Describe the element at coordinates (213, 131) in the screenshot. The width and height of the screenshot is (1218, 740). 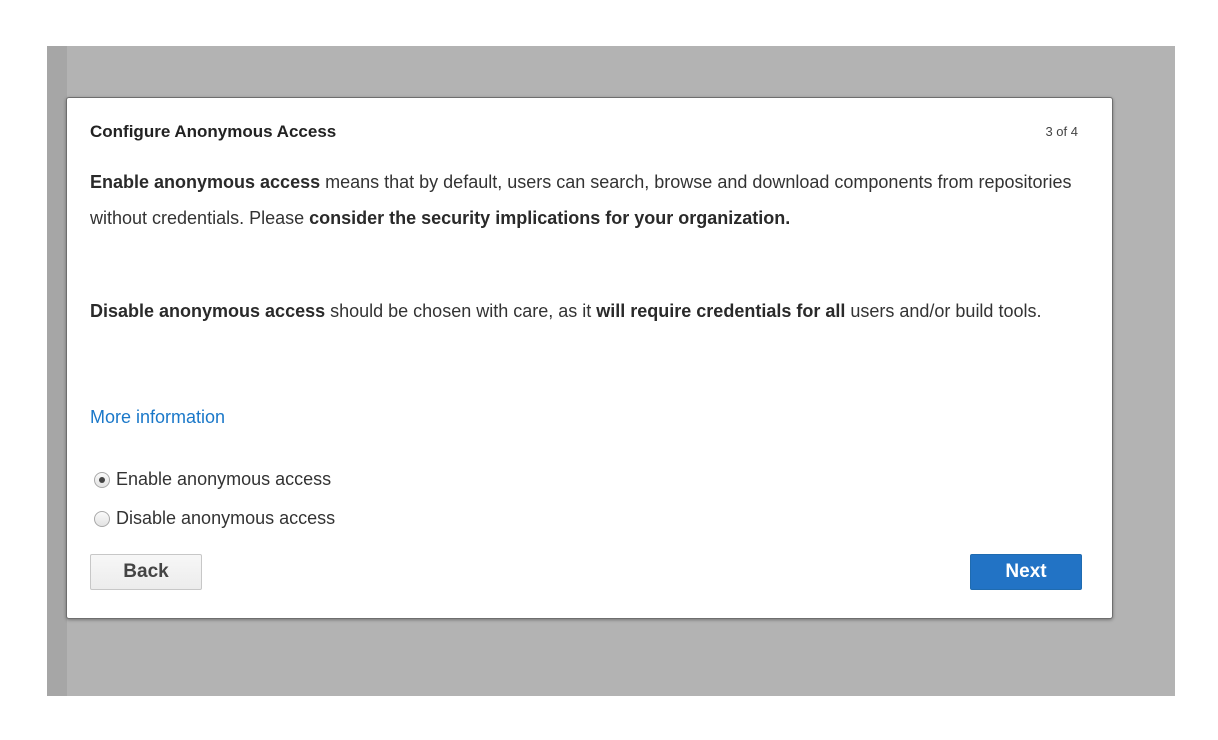
I see `dialog-title: Configure Anonymous Access` at that location.